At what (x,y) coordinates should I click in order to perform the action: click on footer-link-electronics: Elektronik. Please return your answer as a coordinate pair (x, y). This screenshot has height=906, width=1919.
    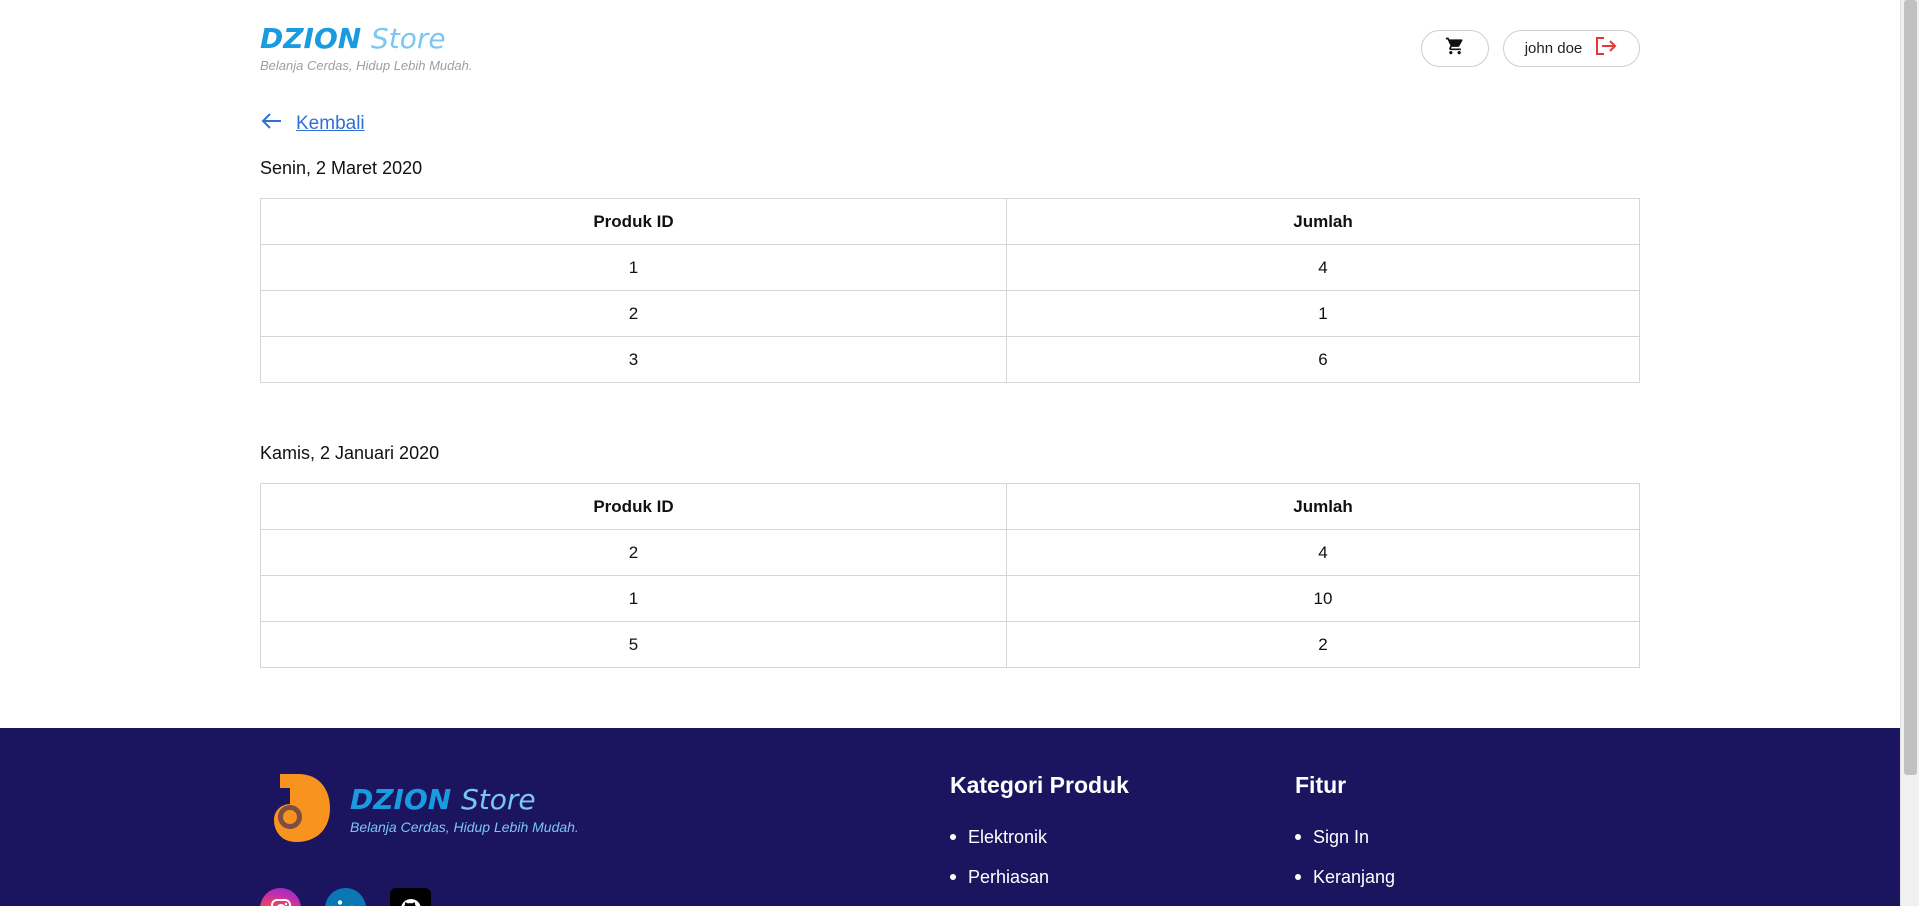
    Looking at the image, I should click on (1039, 837).